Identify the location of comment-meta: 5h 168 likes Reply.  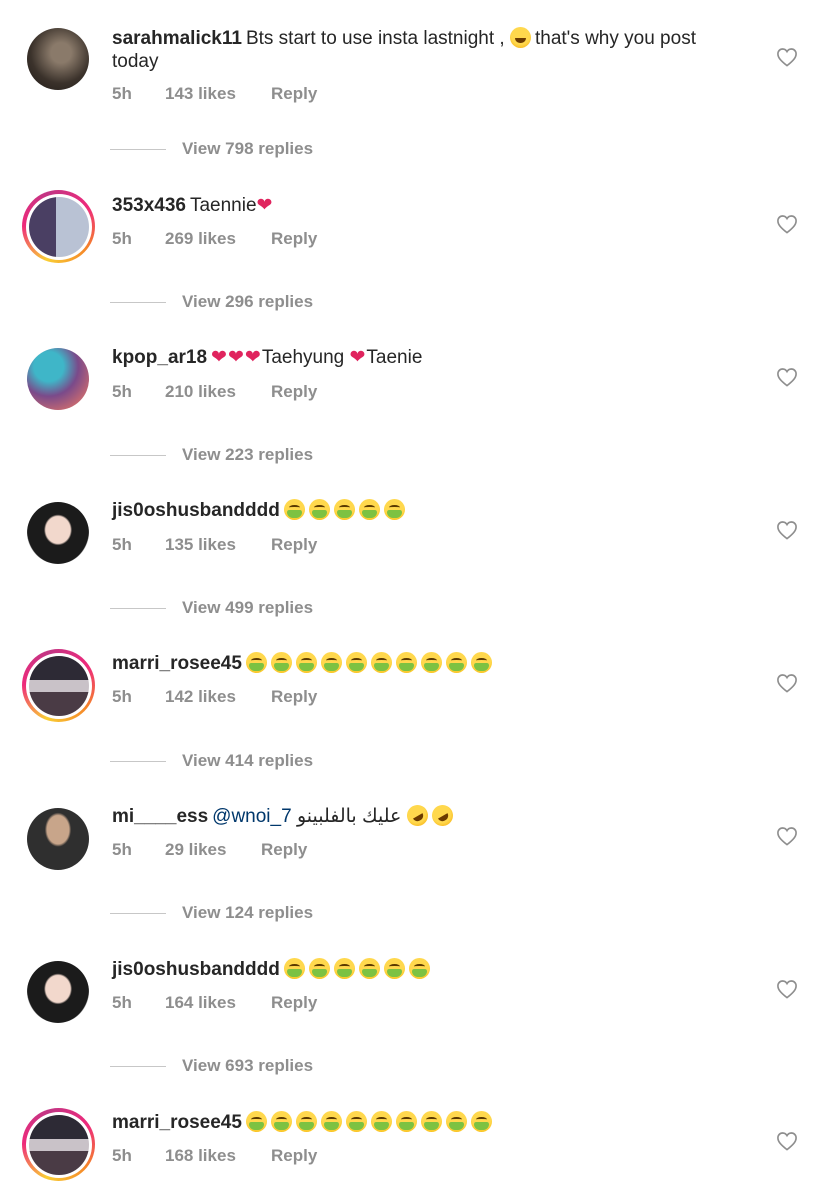
(214, 1156).